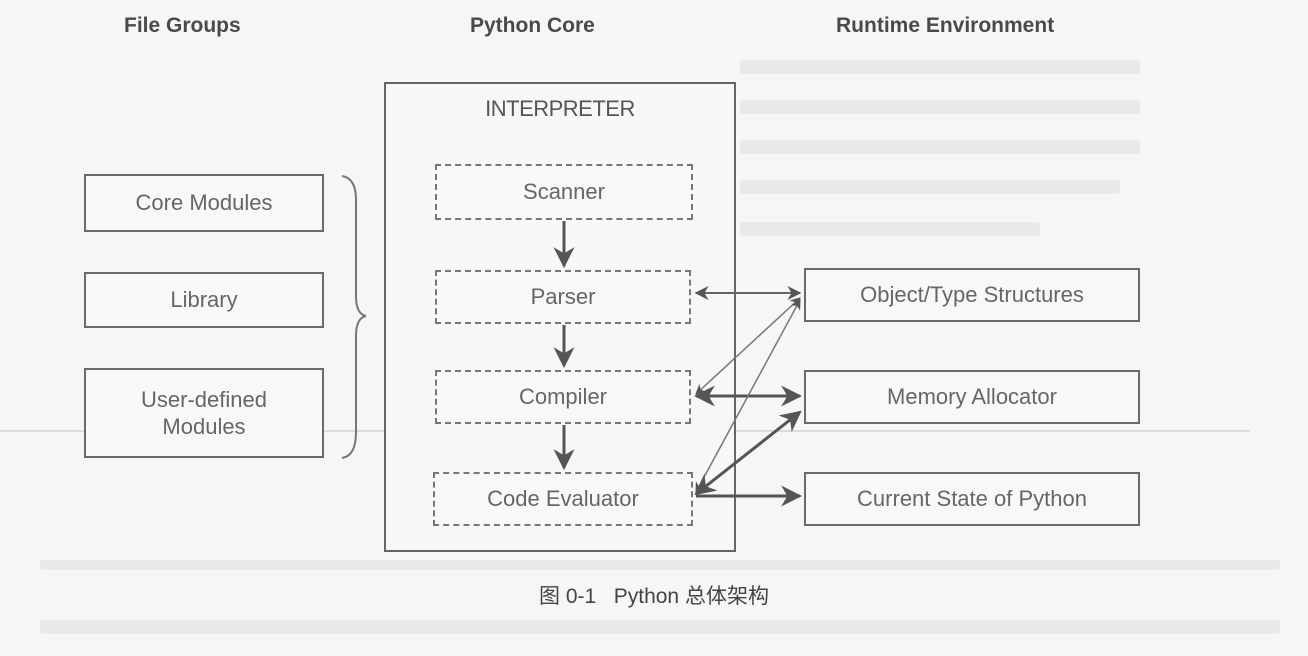 This screenshot has width=1308, height=656. I want to click on arrow-evaluator-memory, so click(748, 453).